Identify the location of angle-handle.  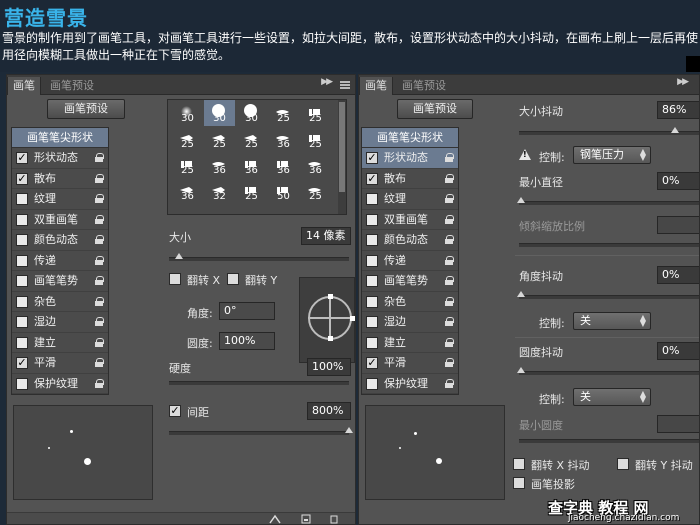
(352, 318).